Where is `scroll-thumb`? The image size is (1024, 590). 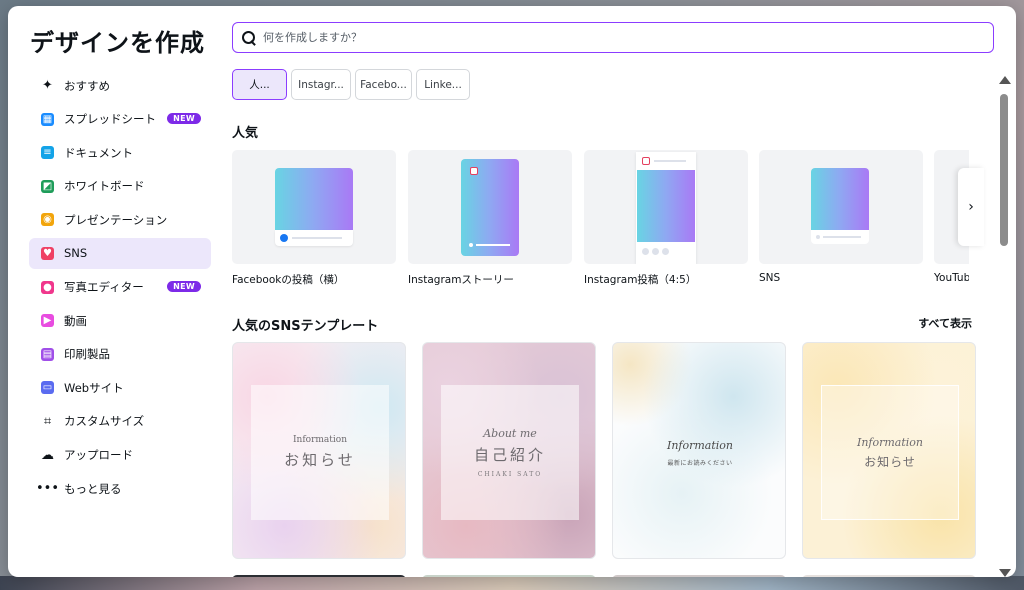
scroll-thumb is located at coordinates (1004, 170).